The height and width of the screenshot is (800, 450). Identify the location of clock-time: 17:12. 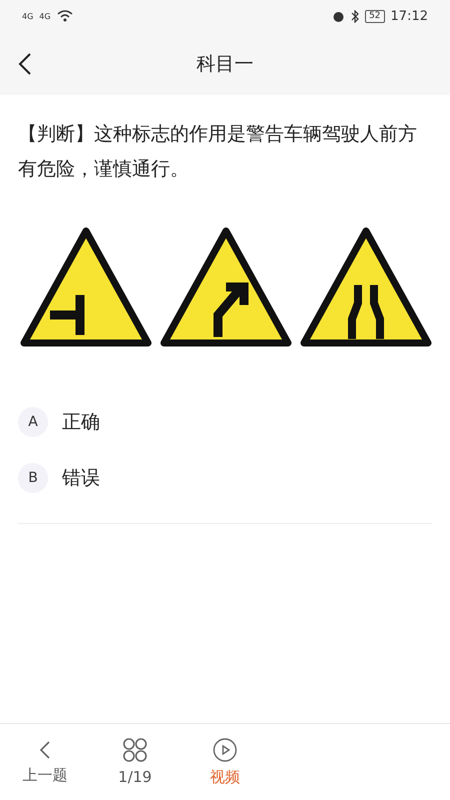
(409, 16).